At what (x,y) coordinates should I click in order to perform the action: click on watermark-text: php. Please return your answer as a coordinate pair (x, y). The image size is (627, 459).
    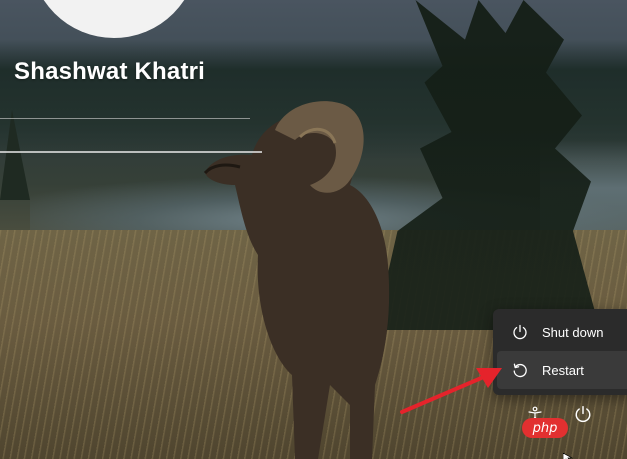
    Looking at the image, I should click on (545, 428).